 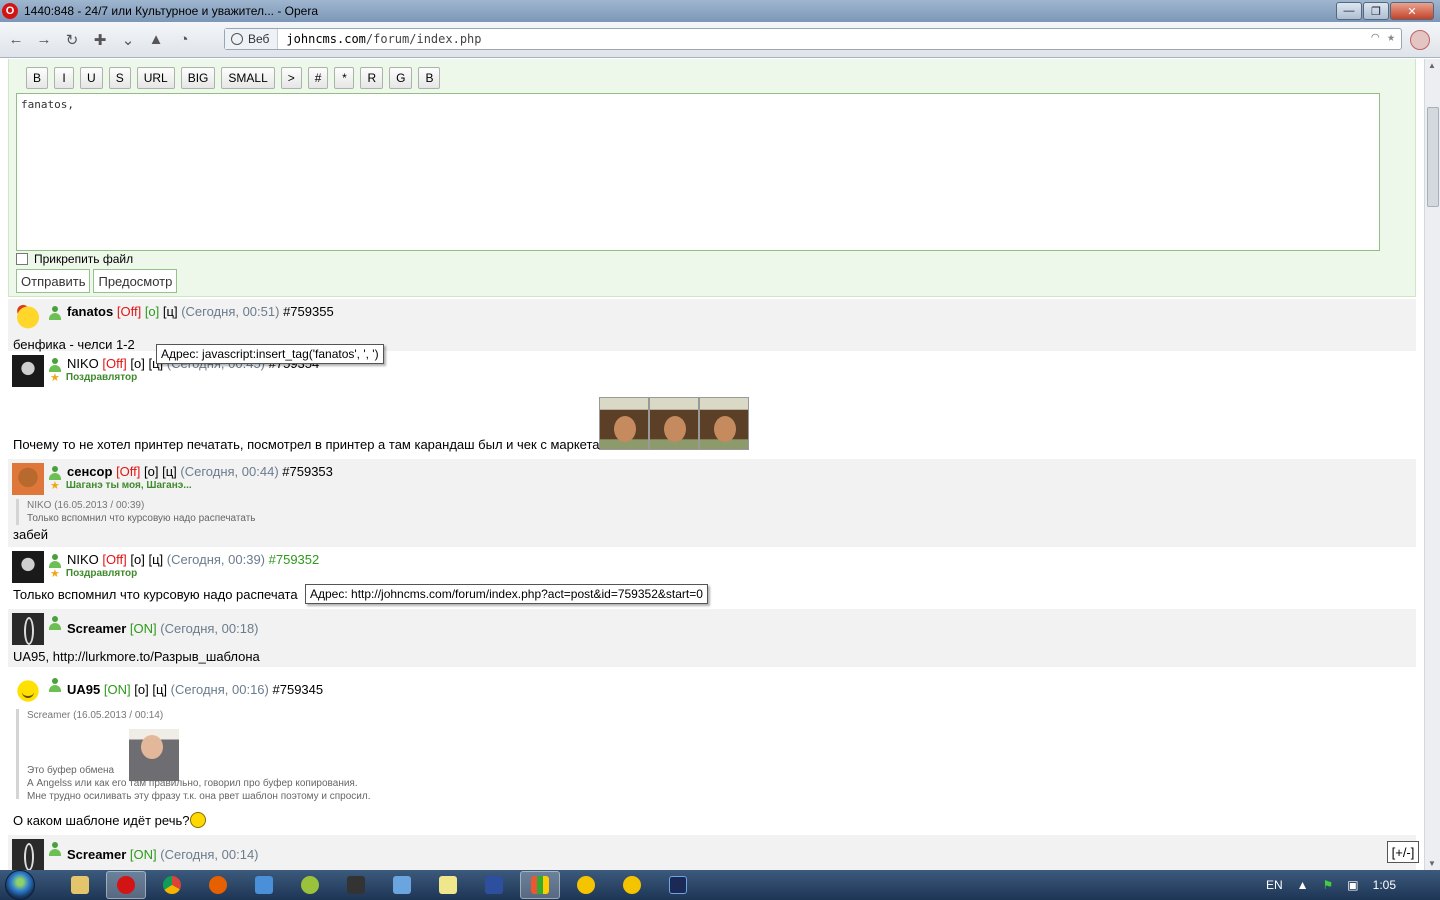 I want to click on action-center-flag-icon: ⚑, so click(x=1328, y=885).